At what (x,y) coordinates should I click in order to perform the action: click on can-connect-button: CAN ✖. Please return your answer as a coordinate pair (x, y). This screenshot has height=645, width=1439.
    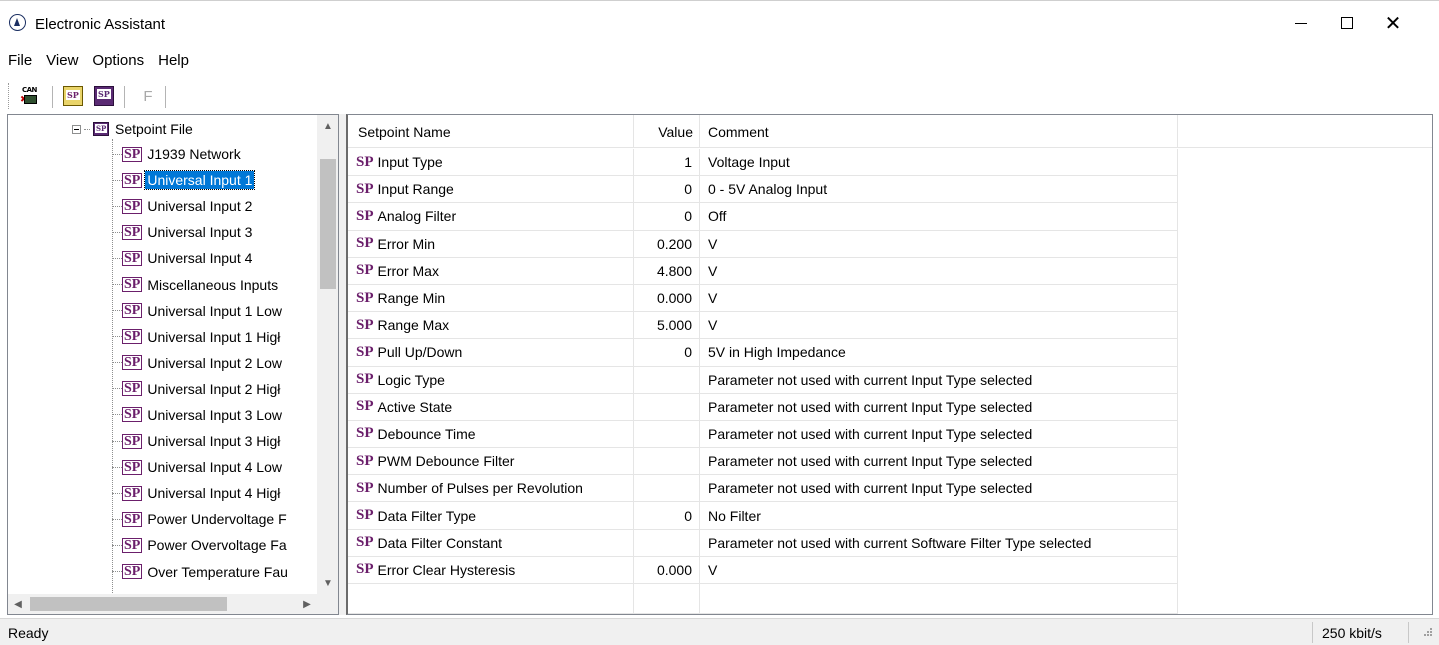
    Looking at the image, I should click on (30, 96).